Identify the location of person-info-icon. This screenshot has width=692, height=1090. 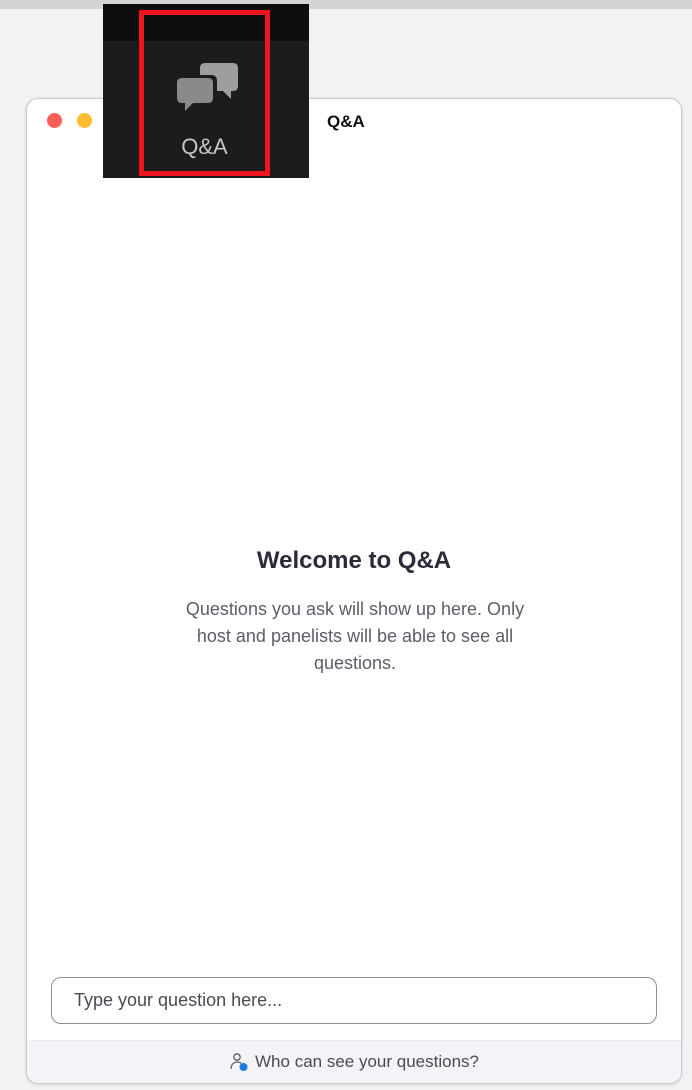
(239, 1062).